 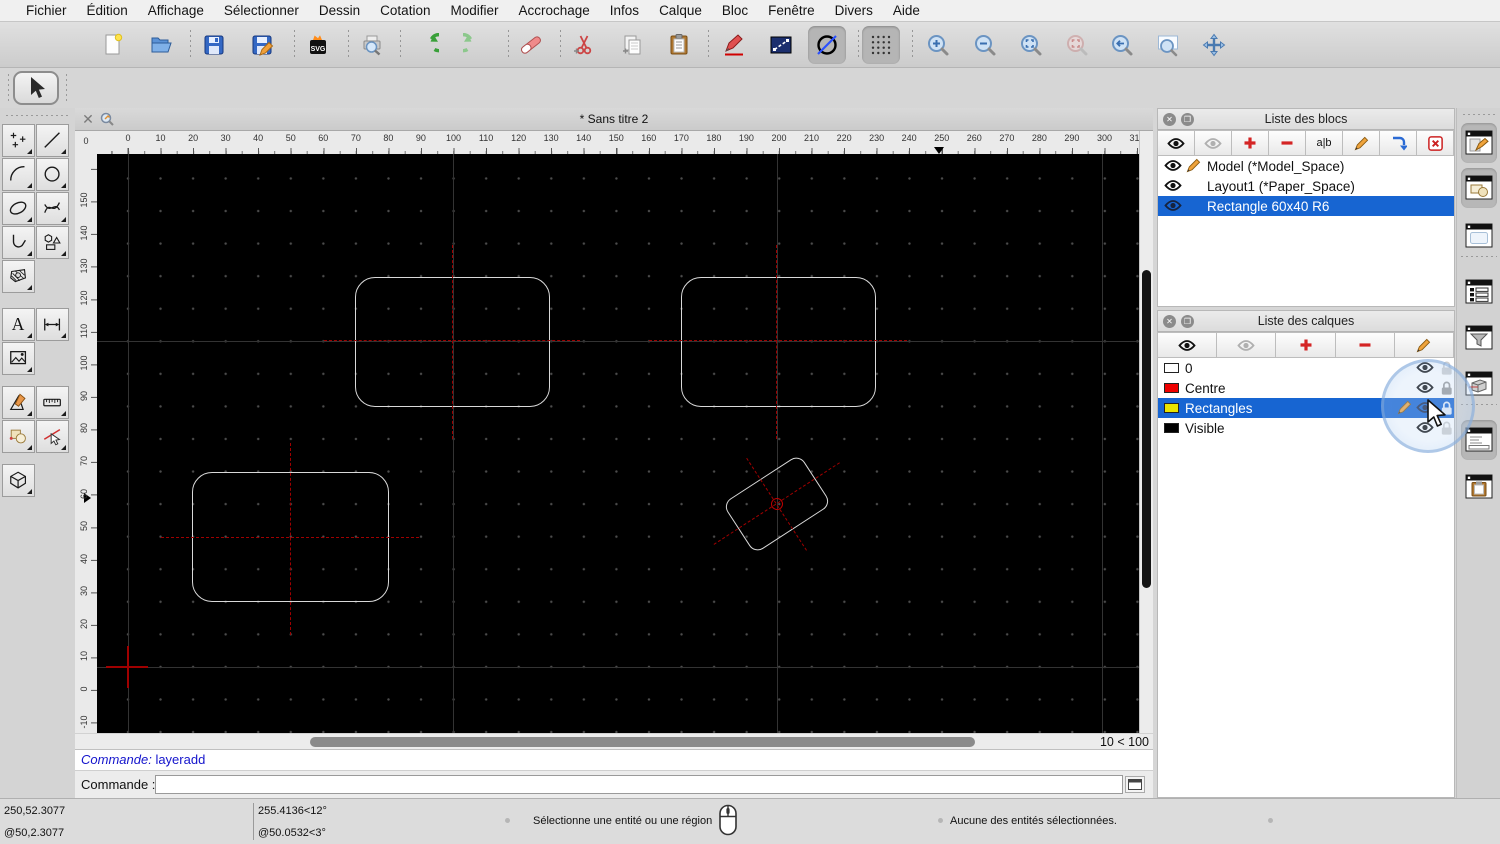 What do you see at coordinates (735, 10) in the screenshot?
I see `menu-bloc: Bloc` at bounding box center [735, 10].